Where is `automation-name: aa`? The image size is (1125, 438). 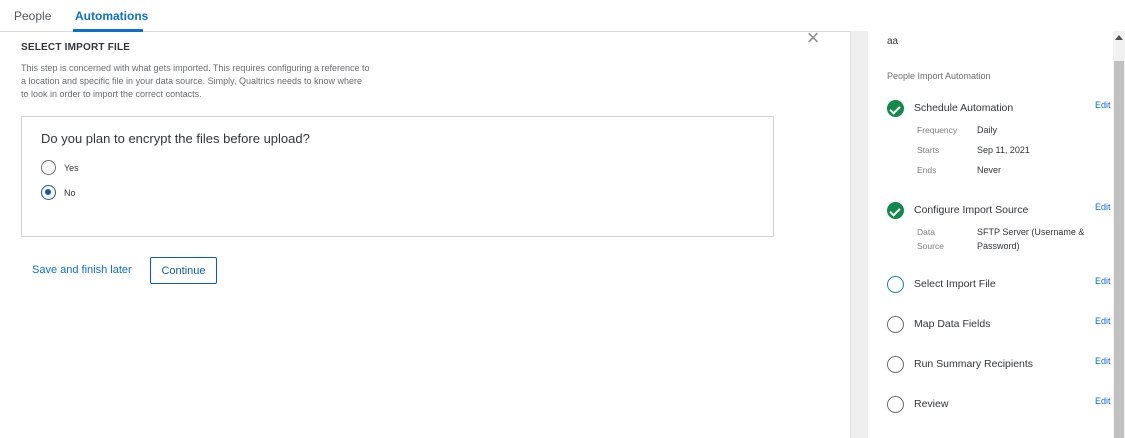
automation-name: aa is located at coordinates (893, 41).